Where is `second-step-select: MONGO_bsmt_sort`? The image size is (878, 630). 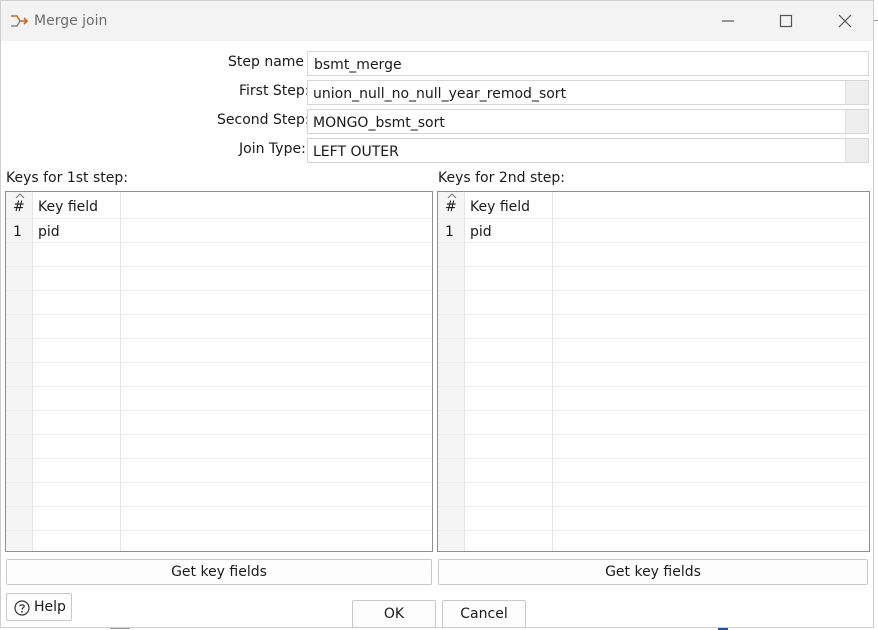
second-step-select: MONGO_bsmt_sort is located at coordinates (588, 121).